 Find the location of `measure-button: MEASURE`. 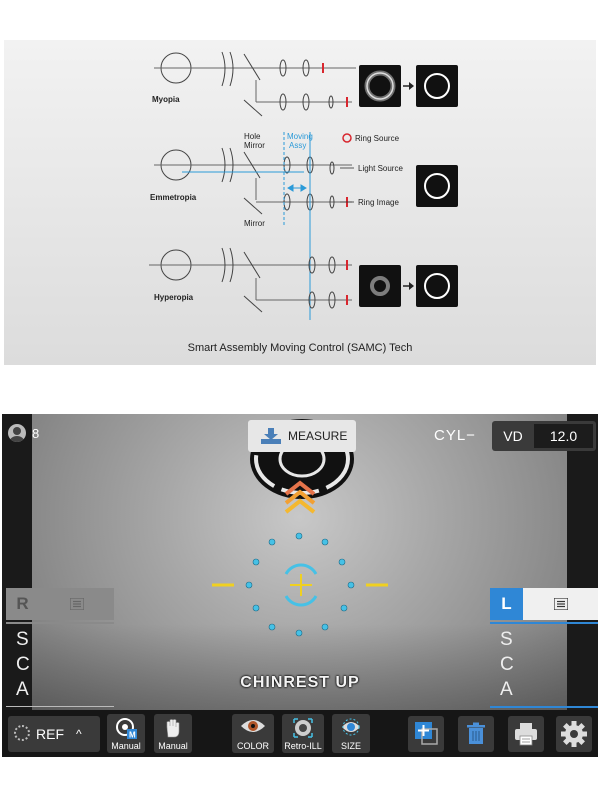

measure-button: MEASURE is located at coordinates (302, 436).